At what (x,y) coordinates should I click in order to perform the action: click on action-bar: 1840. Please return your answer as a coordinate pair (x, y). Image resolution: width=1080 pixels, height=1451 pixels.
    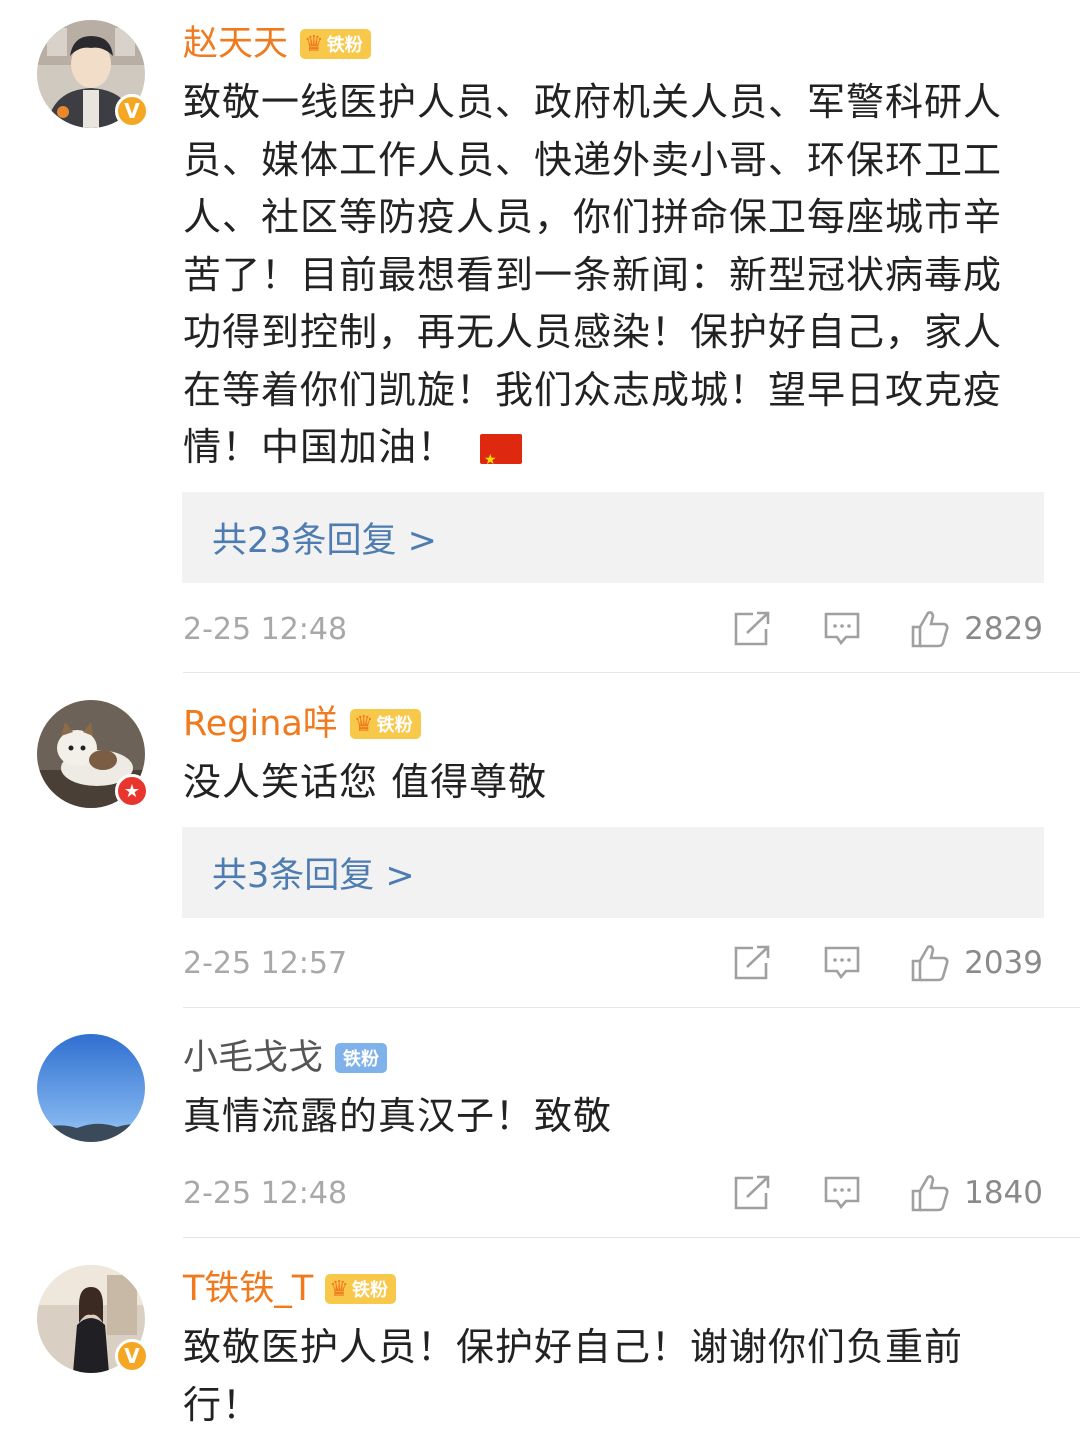
    Looking at the image, I should click on (887, 1193).